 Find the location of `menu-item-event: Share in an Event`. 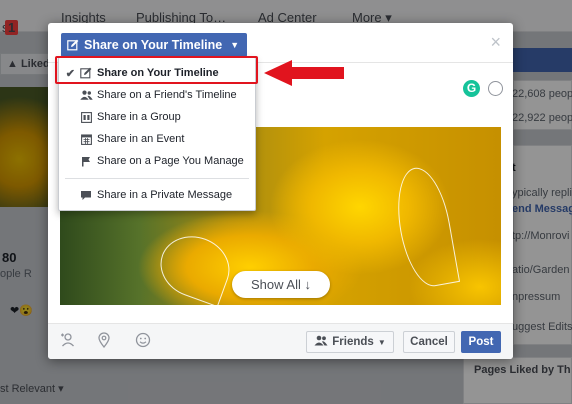

menu-item-event: Share in an Event is located at coordinates (157, 139).